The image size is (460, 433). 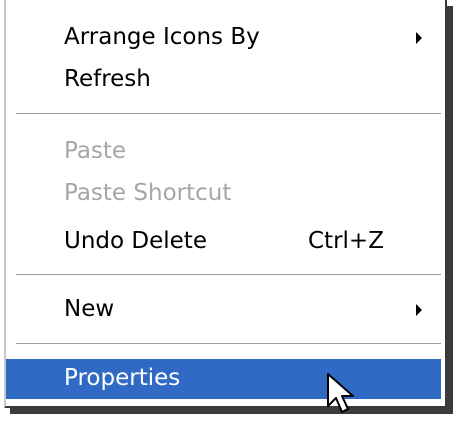 What do you see at coordinates (346, 241) in the screenshot?
I see `menu-item-shortcut: Ctrl+Z` at bounding box center [346, 241].